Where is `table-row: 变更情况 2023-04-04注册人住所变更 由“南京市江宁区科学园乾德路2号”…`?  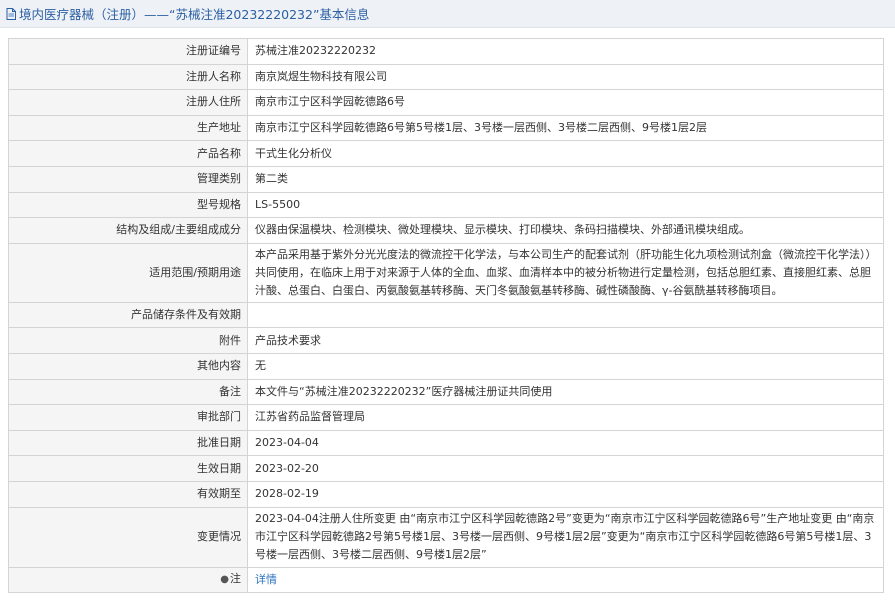
table-row: 变更情况 2023-04-04注册人住所变更 由“南京市江宁区科学园乾德路2号”… is located at coordinates (446, 537).